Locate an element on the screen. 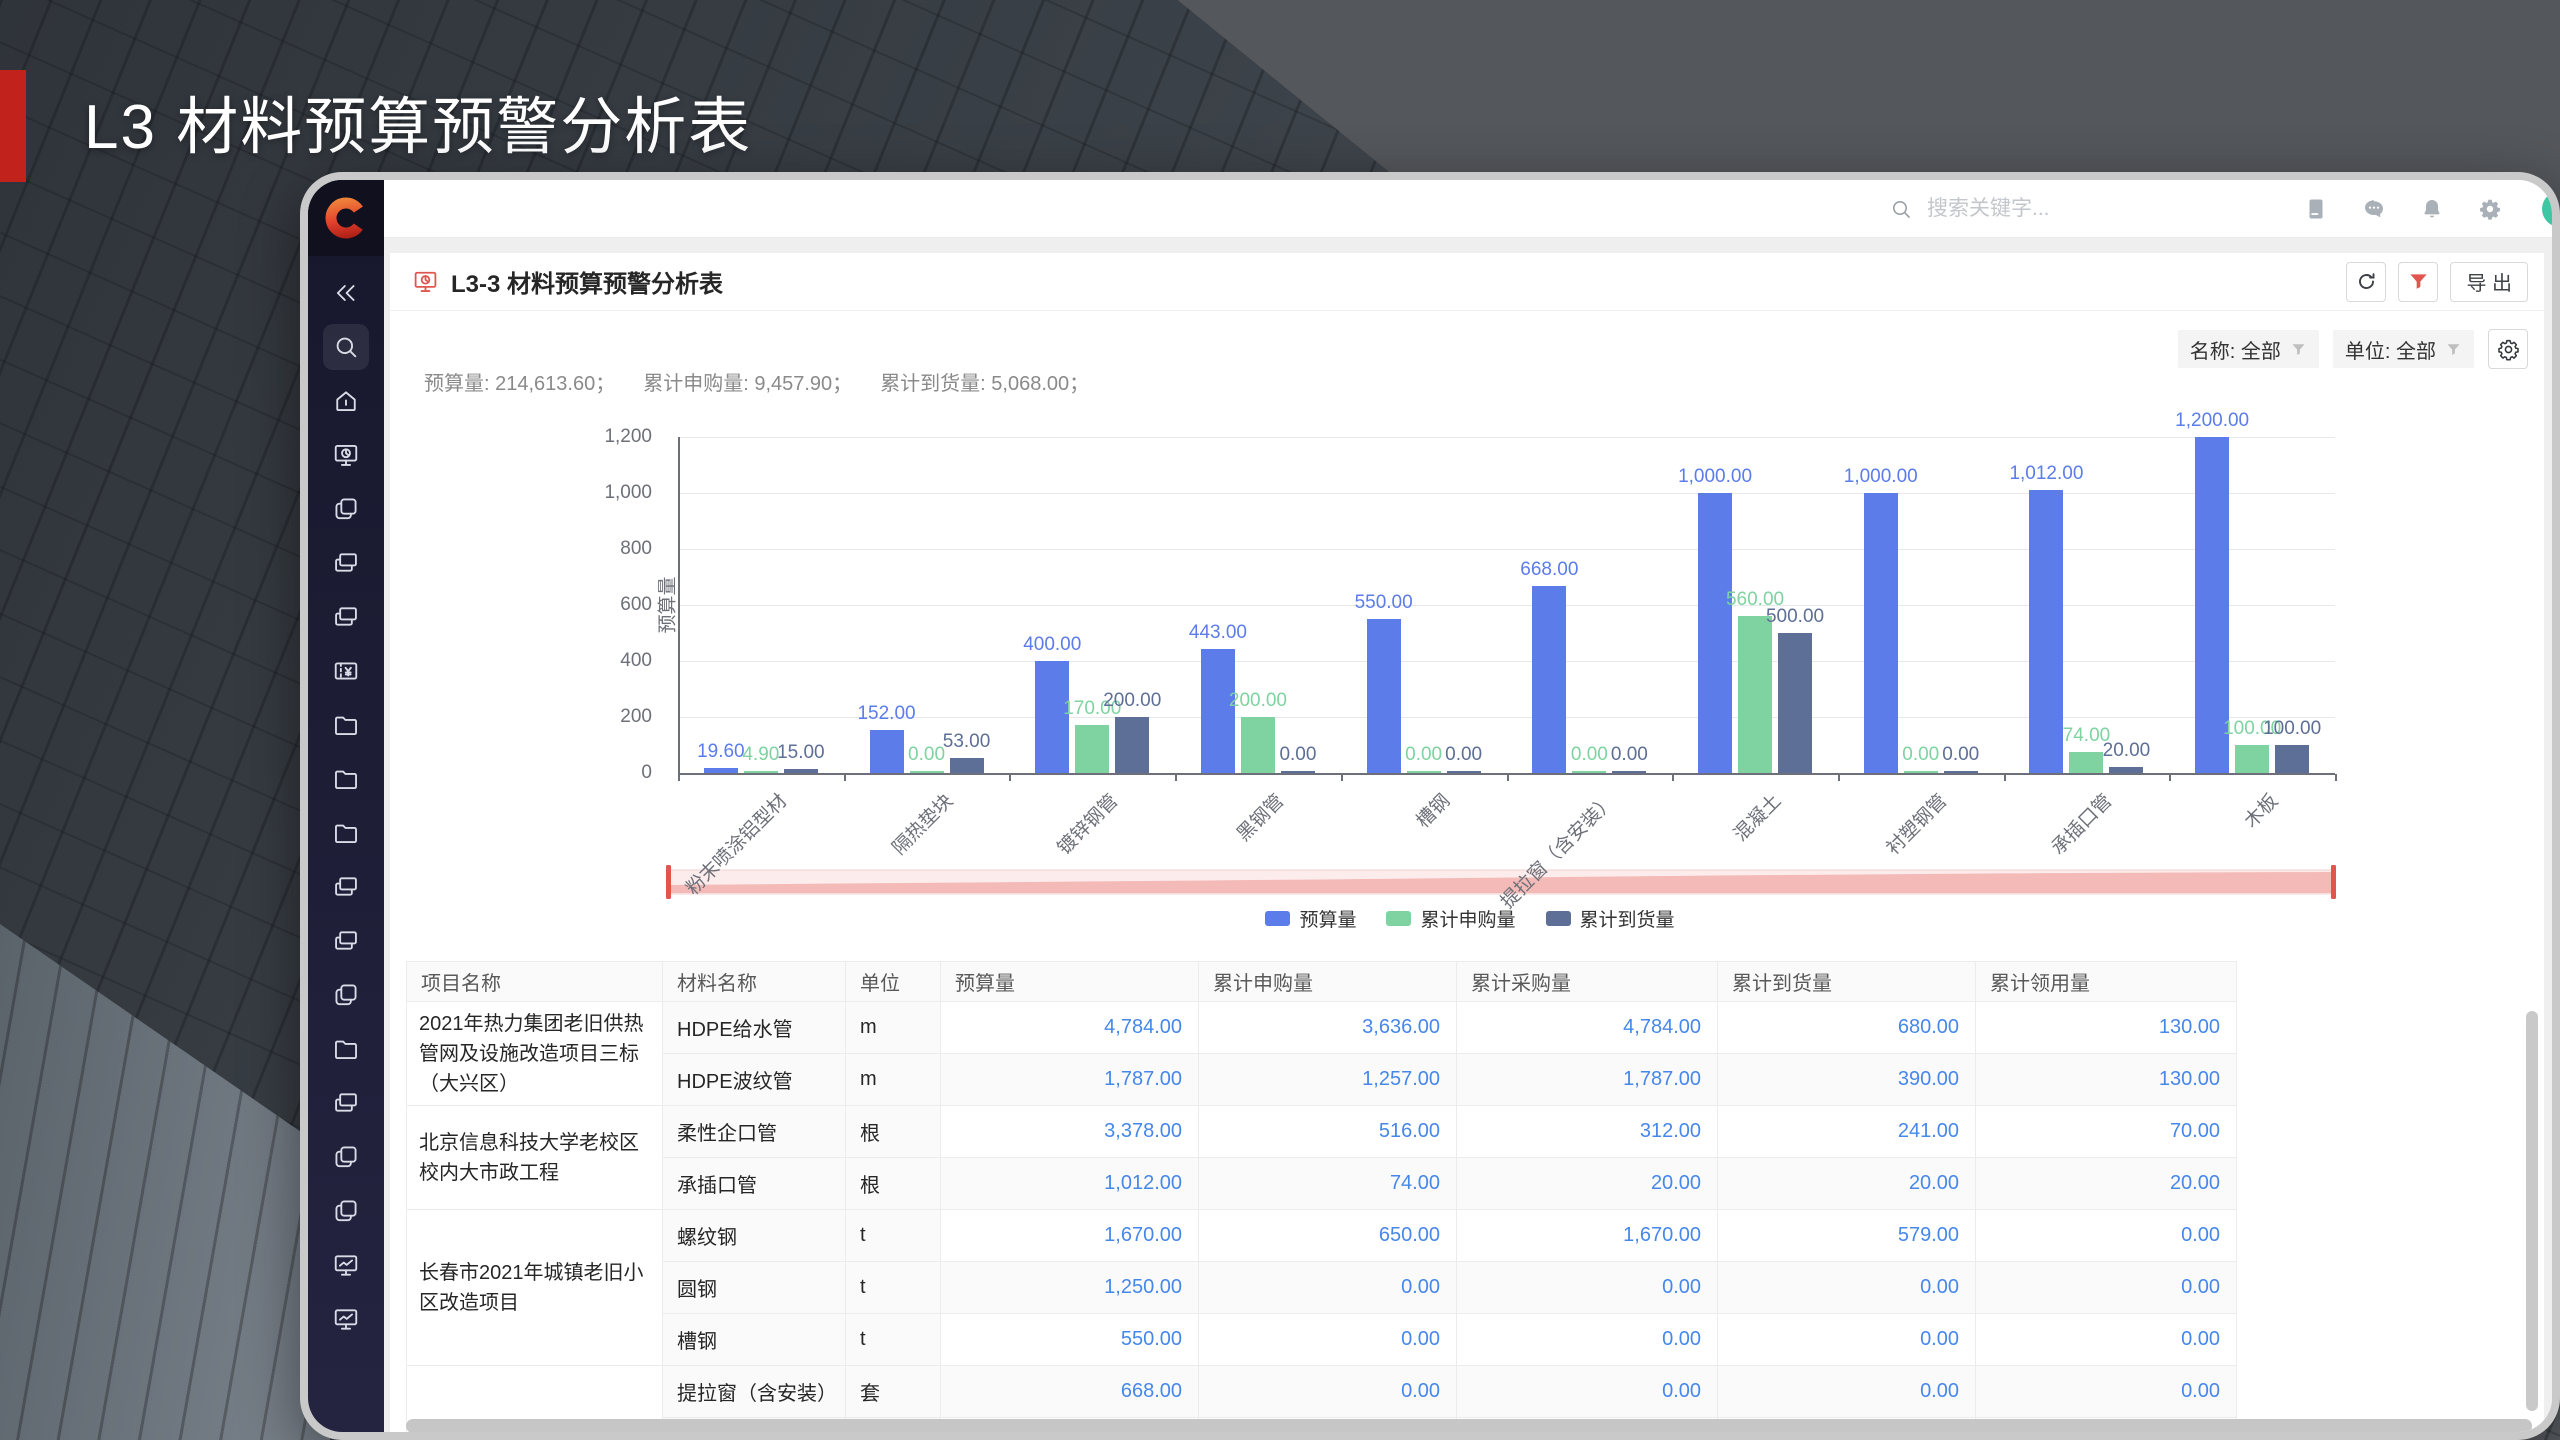 This screenshot has width=2560, height=1440. refresh-button is located at coordinates (2366, 281).